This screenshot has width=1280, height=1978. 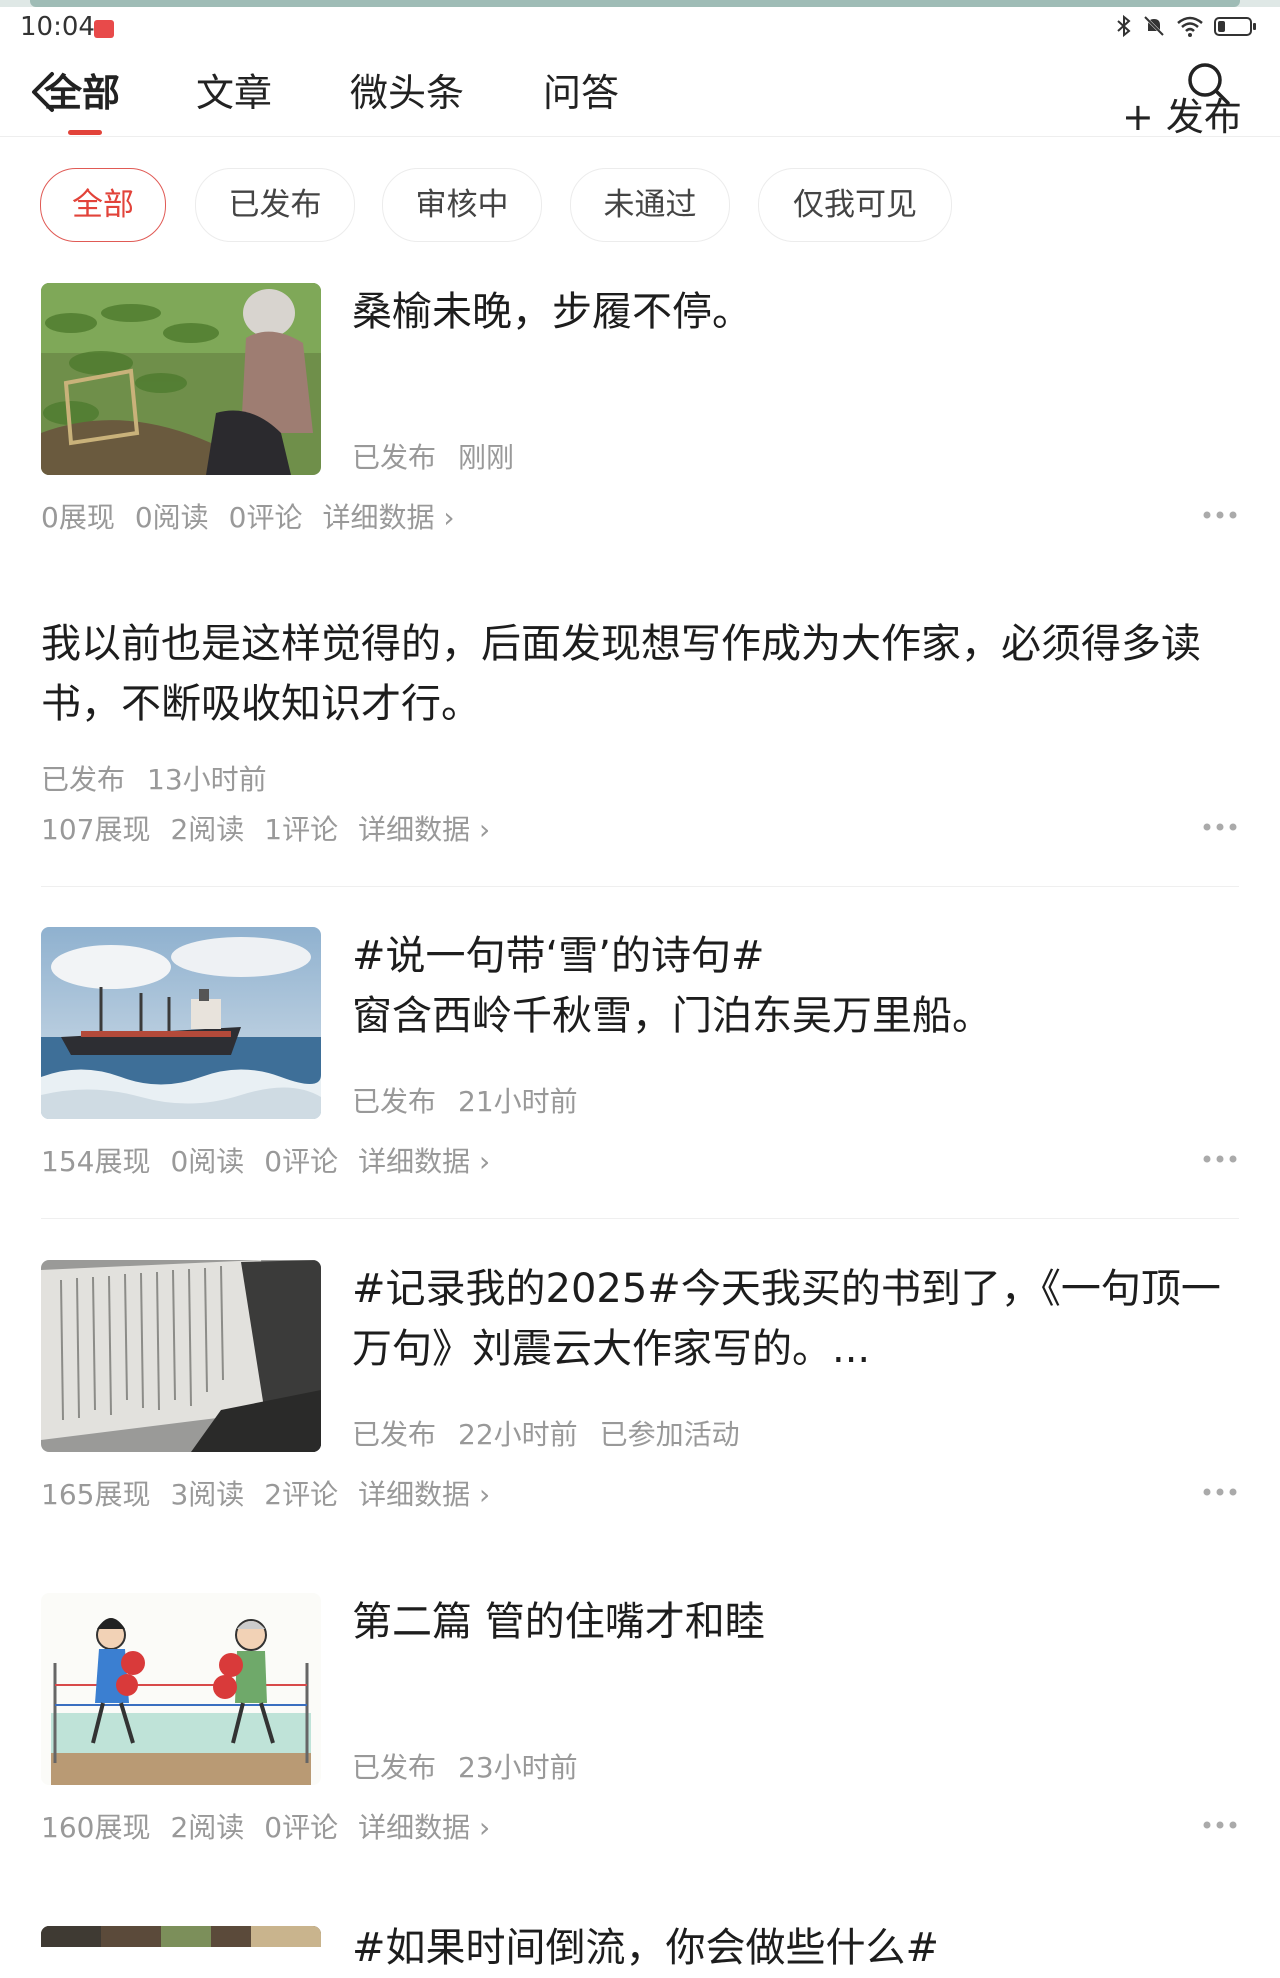 What do you see at coordinates (407, 89) in the screenshot?
I see `tab-micro-posts: 微头条` at bounding box center [407, 89].